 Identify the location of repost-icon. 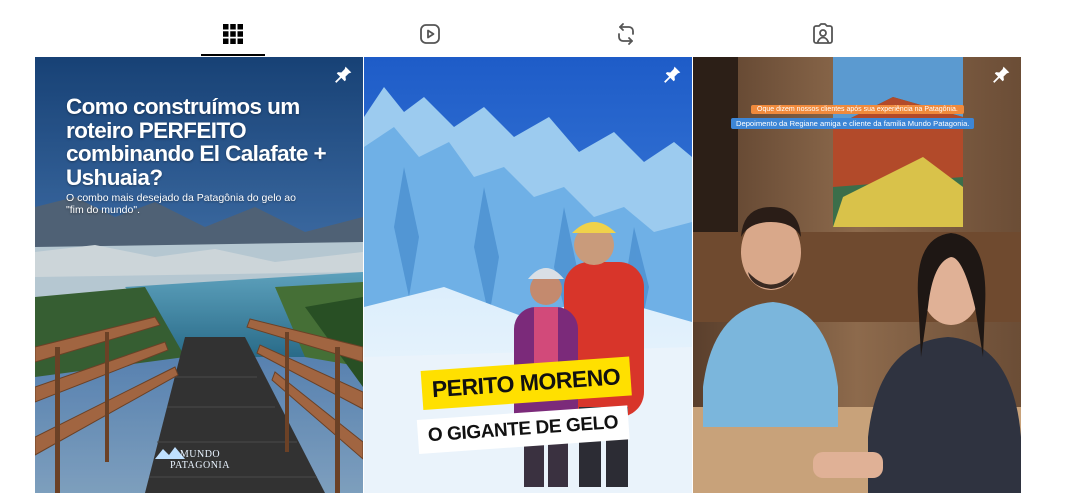
(626, 34).